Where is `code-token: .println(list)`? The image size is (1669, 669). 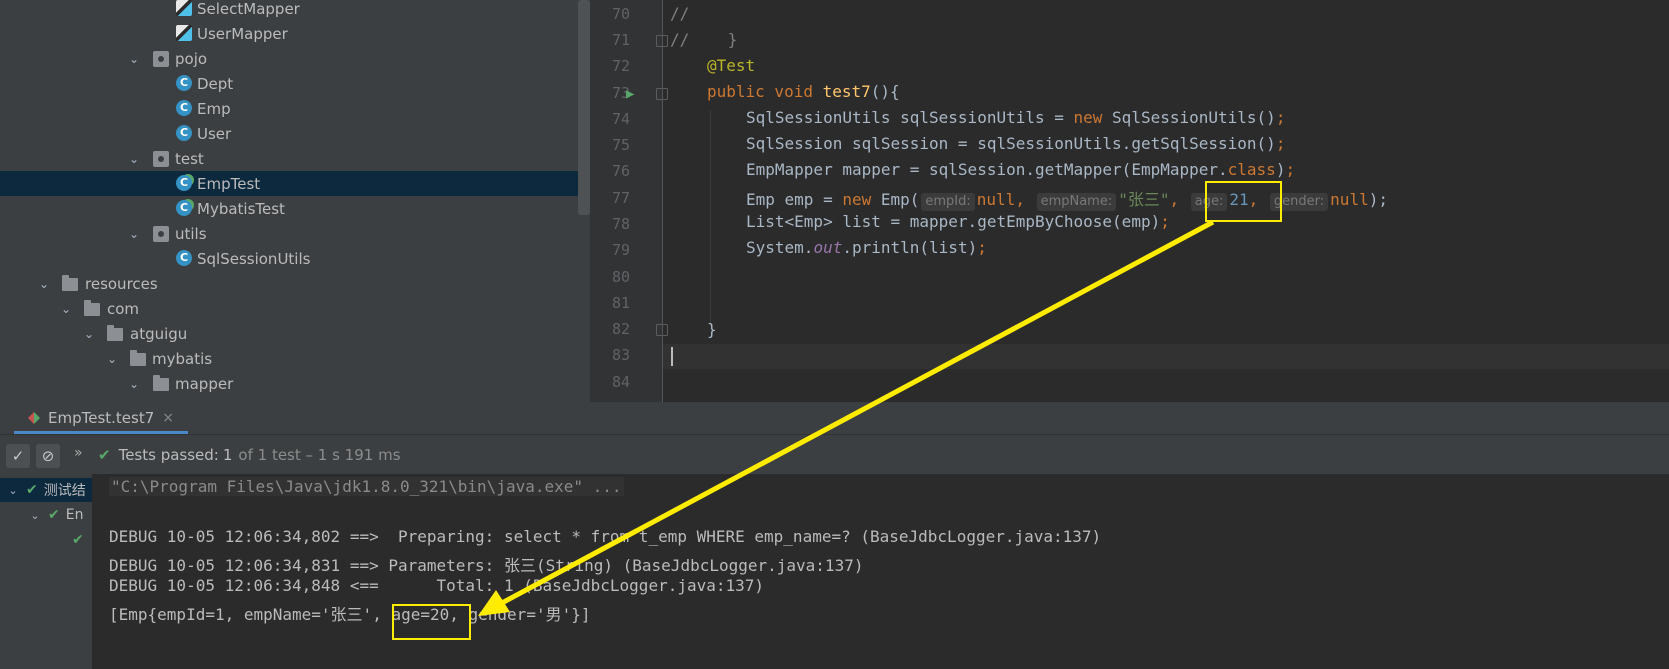
code-token: .println(list) is located at coordinates (910, 247).